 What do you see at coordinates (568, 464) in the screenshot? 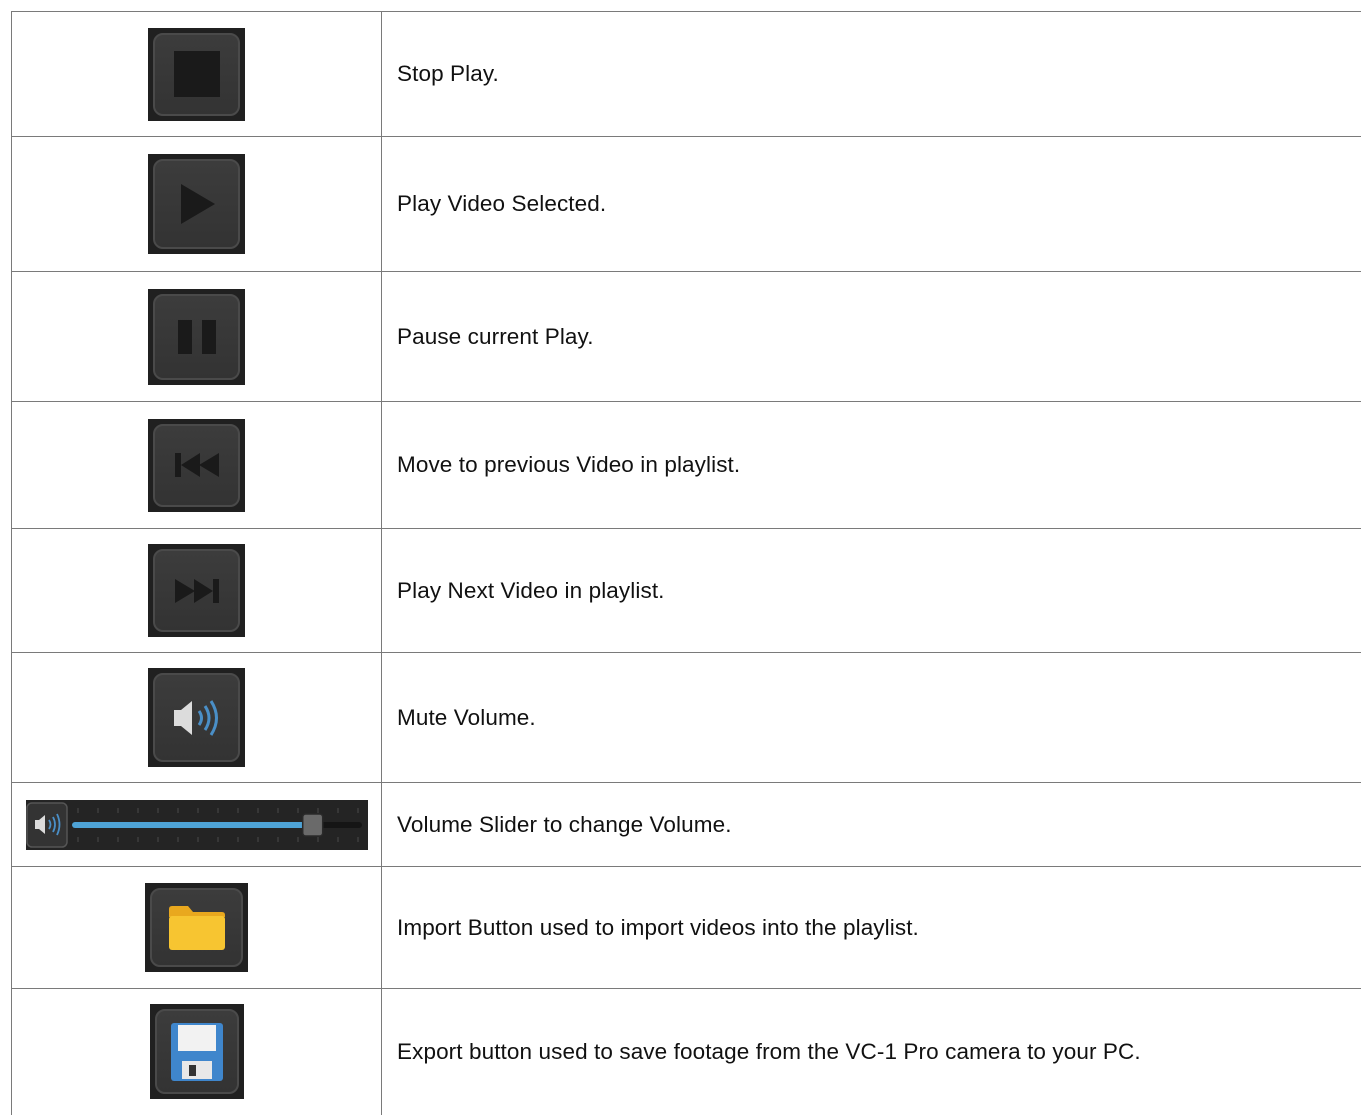
I see `control-description: Move to previous Video in playlist.` at bounding box center [568, 464].